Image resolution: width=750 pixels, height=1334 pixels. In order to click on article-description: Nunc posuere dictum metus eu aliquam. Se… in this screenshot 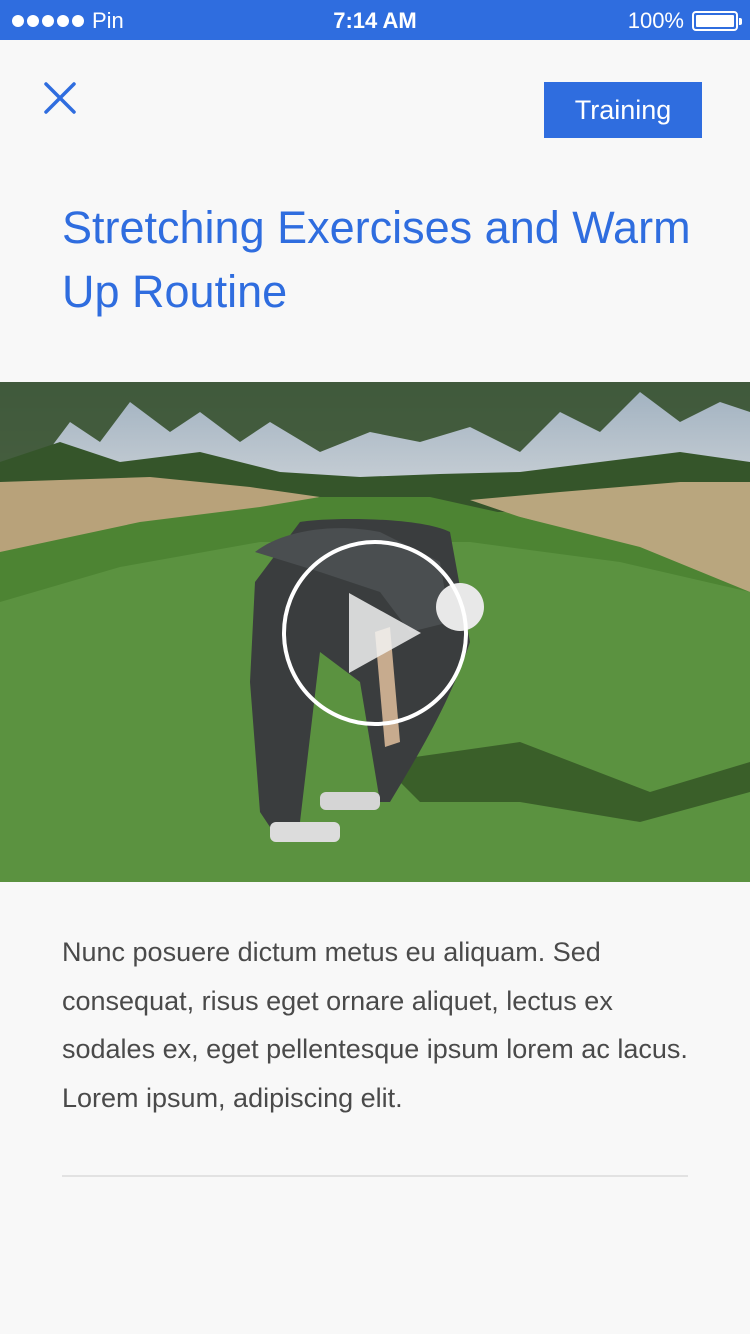, I will do `click(375, 1025)`.